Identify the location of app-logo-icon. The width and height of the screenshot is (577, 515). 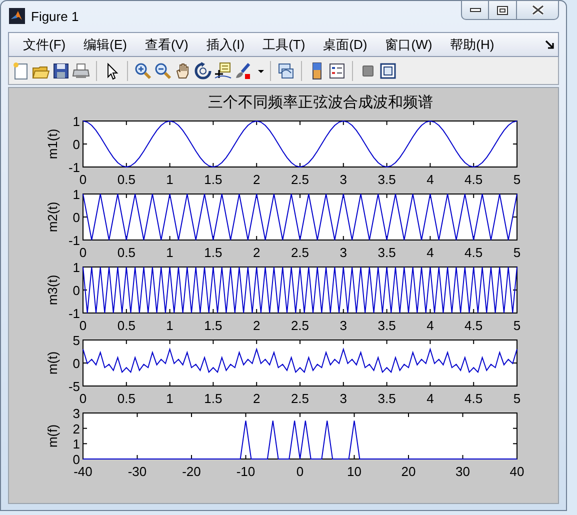
(17, 16).